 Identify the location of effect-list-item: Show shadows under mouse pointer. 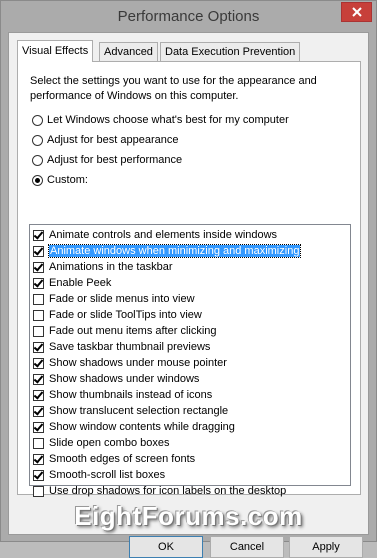
(130, 363).